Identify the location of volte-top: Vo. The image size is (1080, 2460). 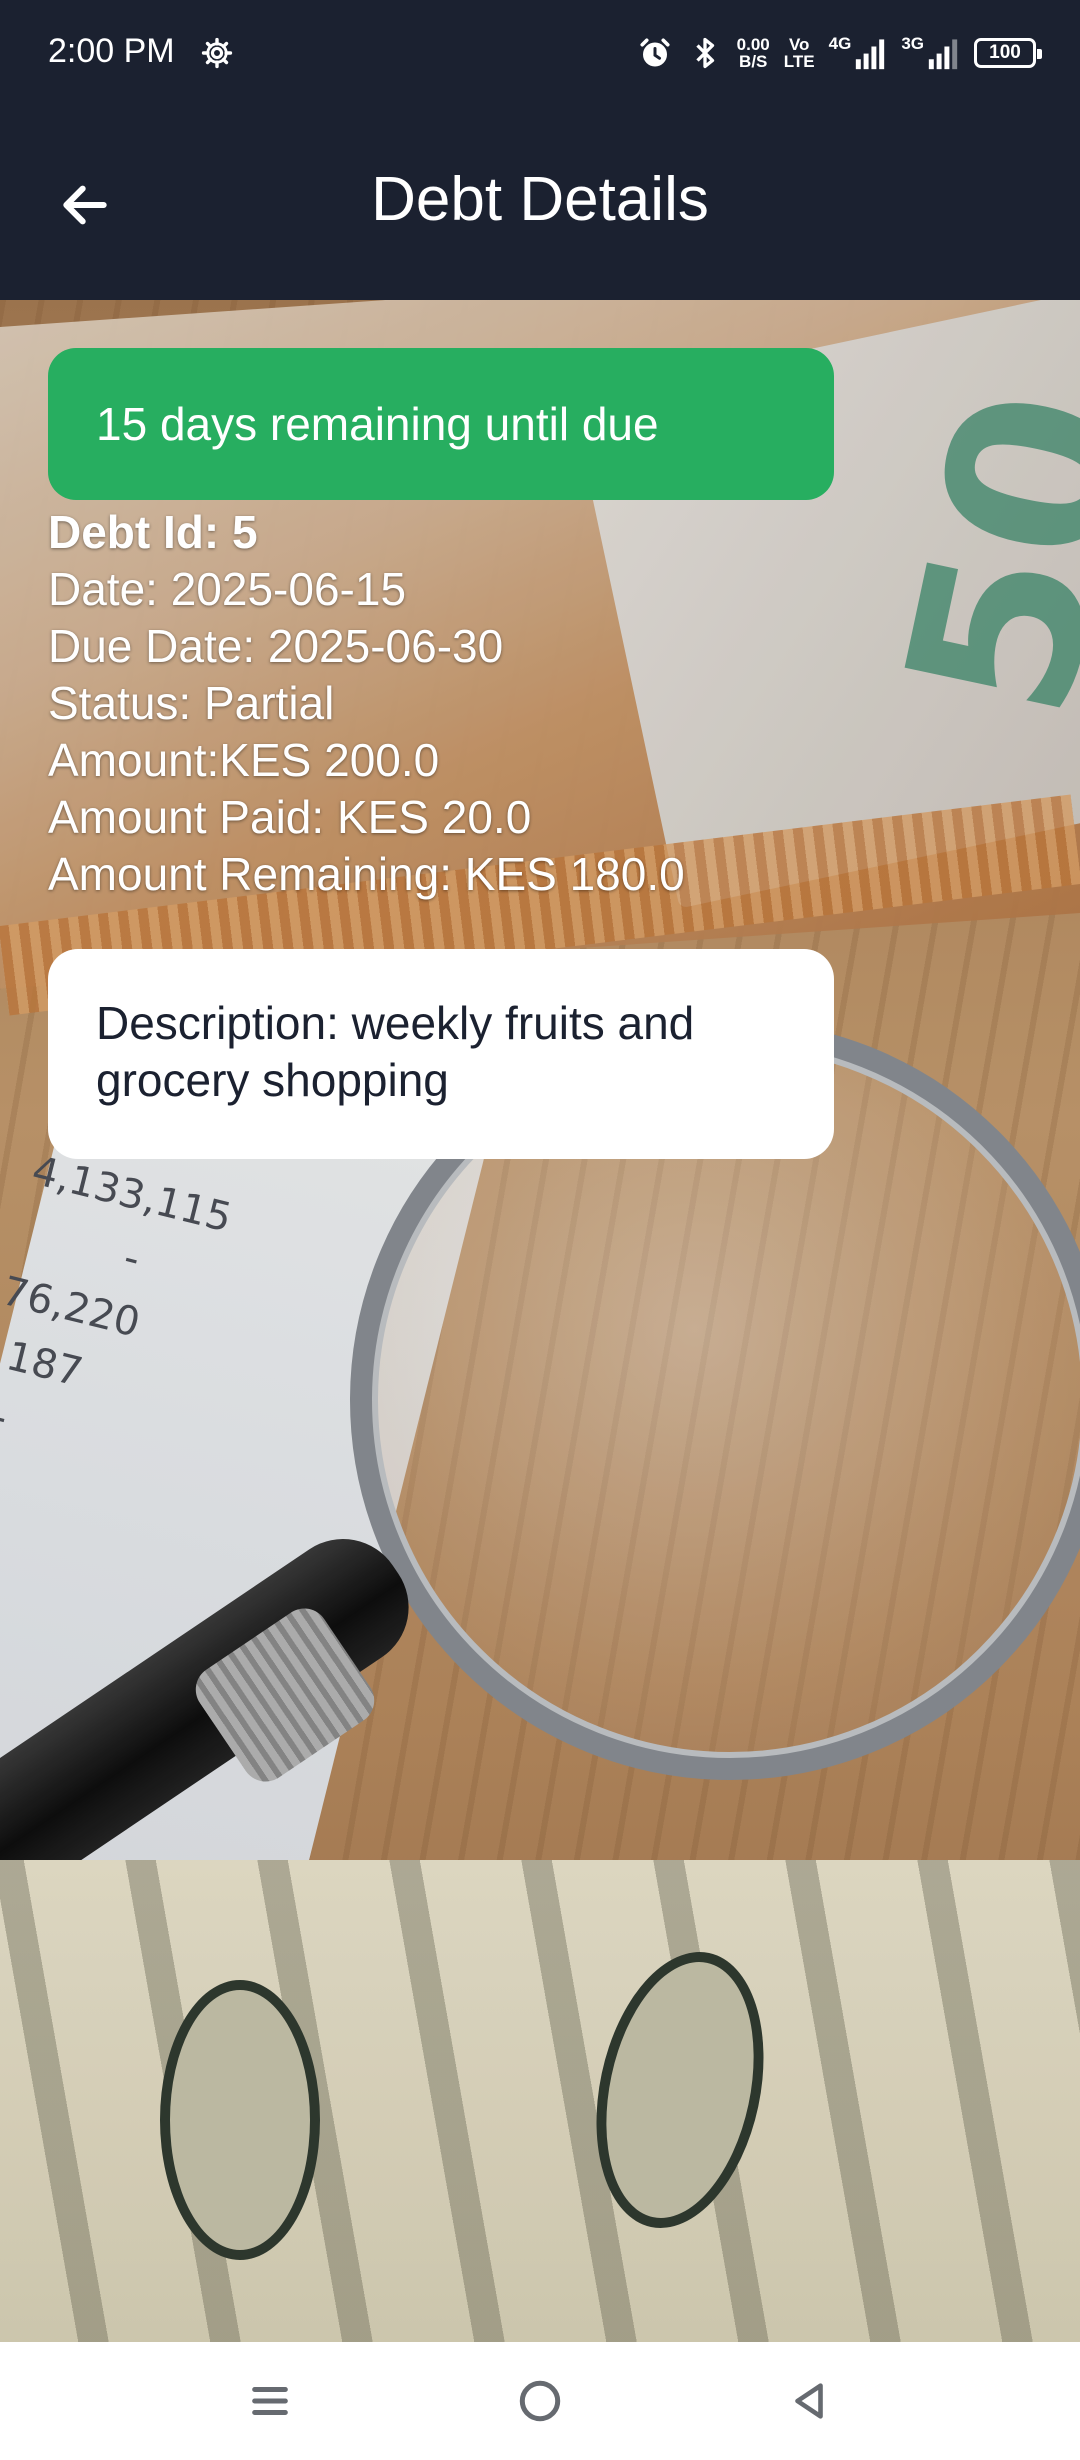
(799, 44).